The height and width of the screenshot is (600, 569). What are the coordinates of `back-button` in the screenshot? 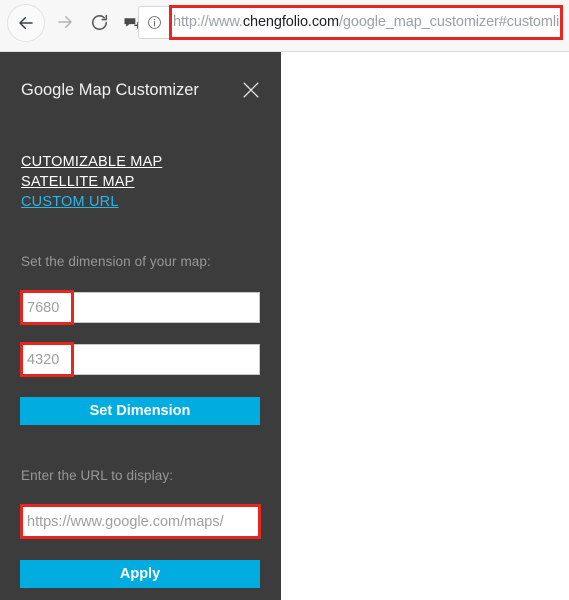 It's located at (26, 23).